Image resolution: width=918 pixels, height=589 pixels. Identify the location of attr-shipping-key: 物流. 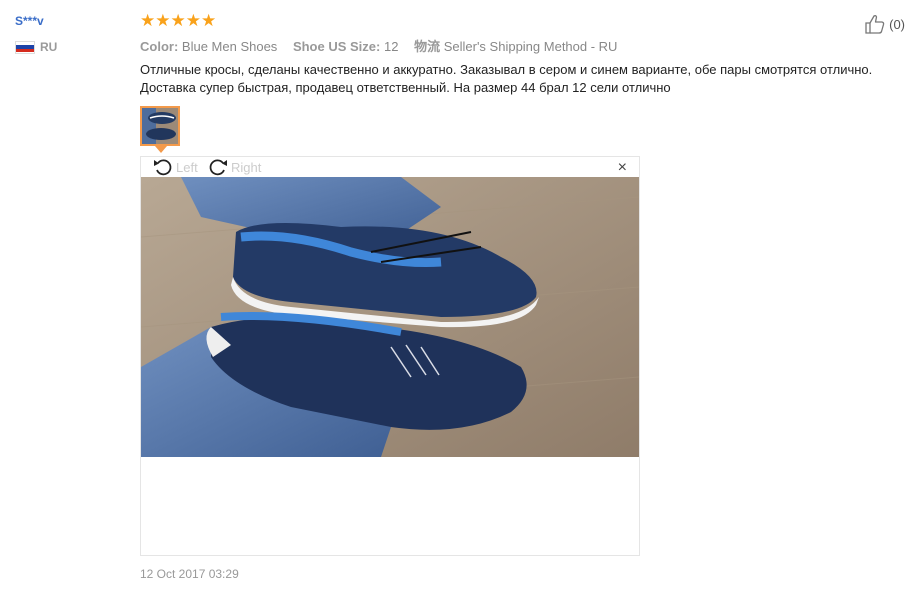
(427, 46).